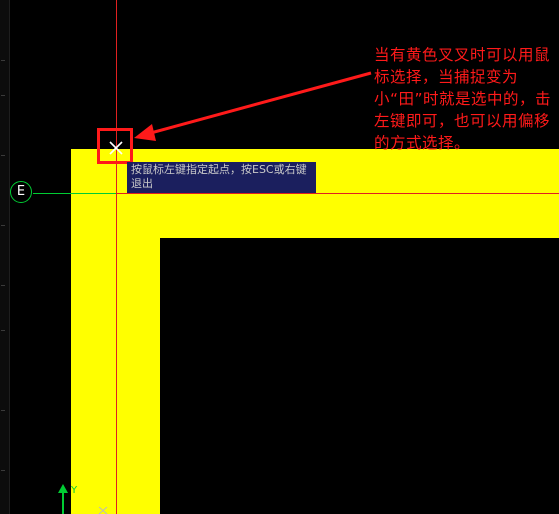 This screenshot has width=559, height=514. I want to click on ucs-y-label: Y, so click(74, 490).